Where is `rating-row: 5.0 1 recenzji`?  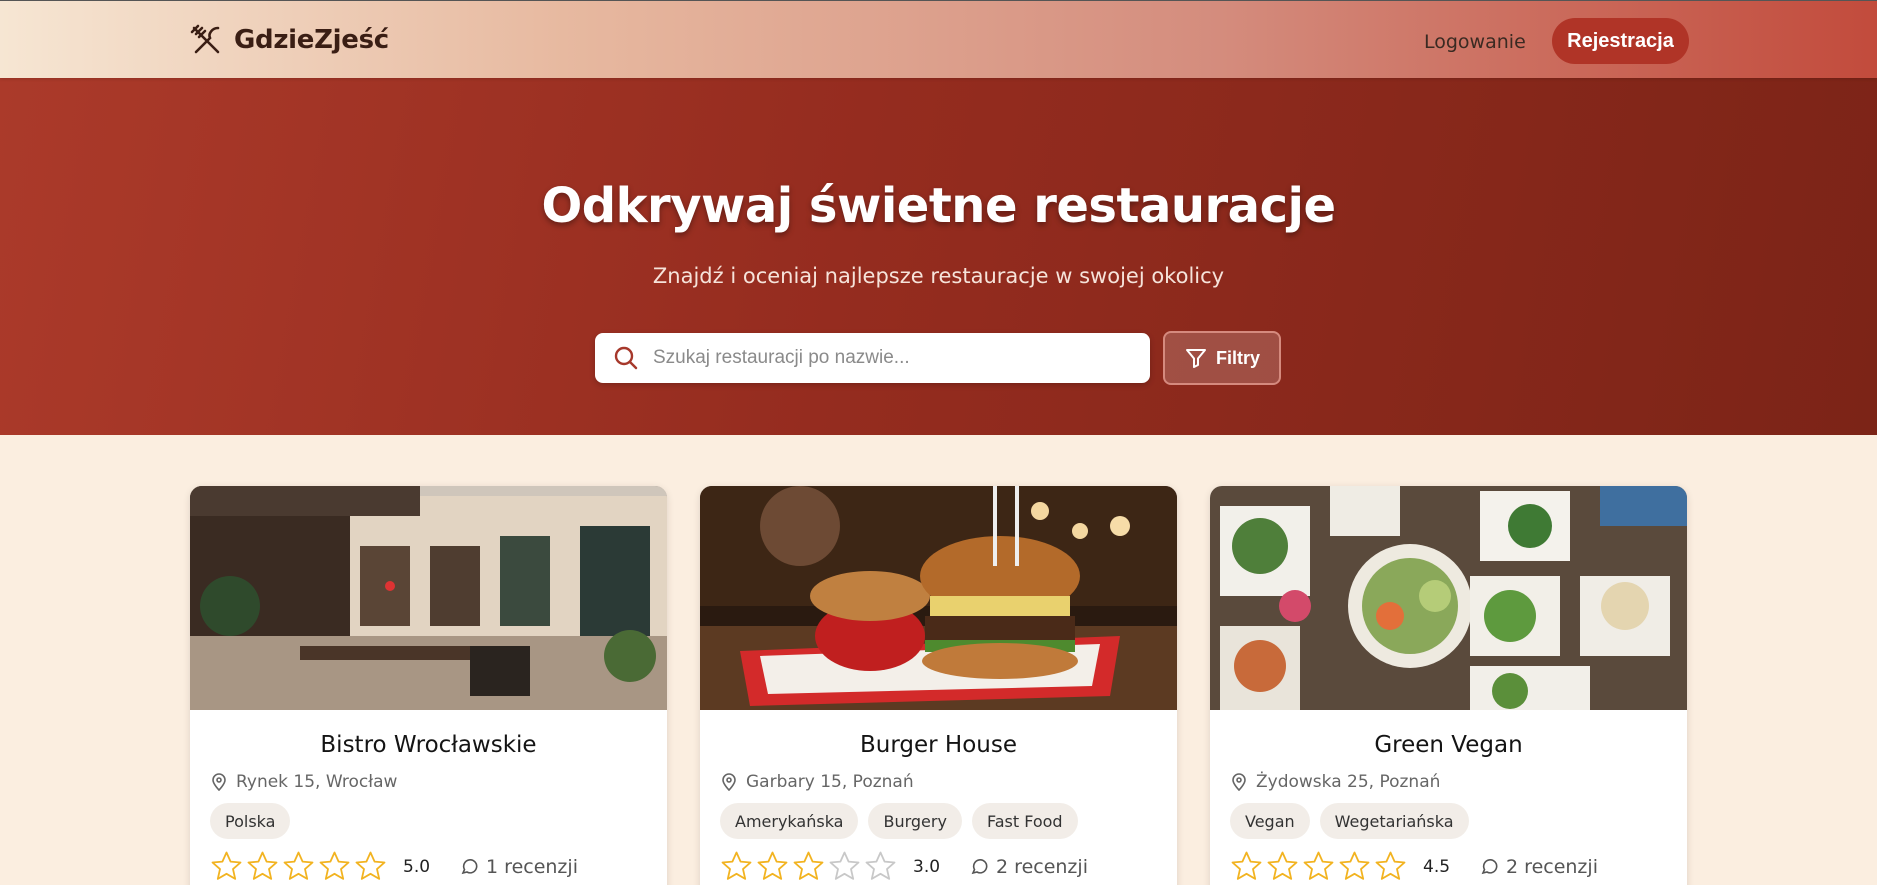
rating-row: 5.0 1 recenzji is located at coordinates (394, 866).